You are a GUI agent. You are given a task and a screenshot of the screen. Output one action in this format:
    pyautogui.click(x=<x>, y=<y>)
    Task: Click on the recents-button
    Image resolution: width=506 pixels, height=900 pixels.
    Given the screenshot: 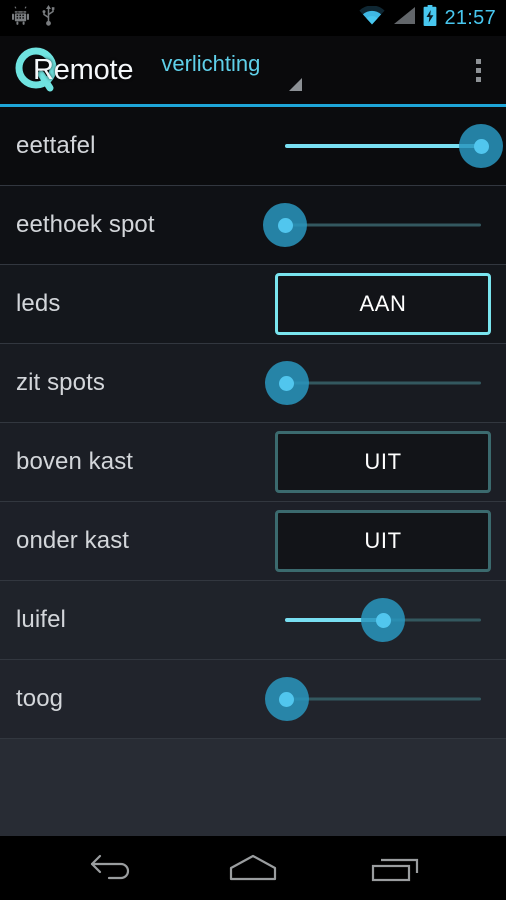 What is the action you would take?
    pyautogui.click(x=395, y=868)
    